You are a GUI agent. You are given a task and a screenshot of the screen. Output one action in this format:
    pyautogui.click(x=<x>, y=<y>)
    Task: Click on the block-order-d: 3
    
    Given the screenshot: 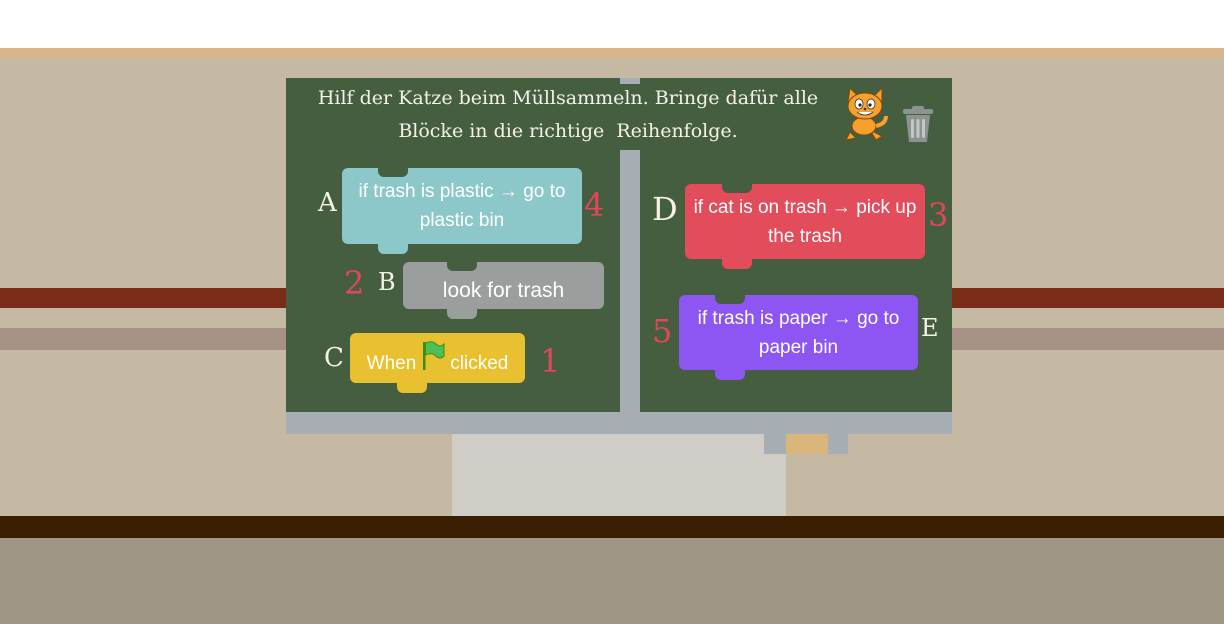 What is the action you would take?
    pyautogui.click(x=938, y=215)
    